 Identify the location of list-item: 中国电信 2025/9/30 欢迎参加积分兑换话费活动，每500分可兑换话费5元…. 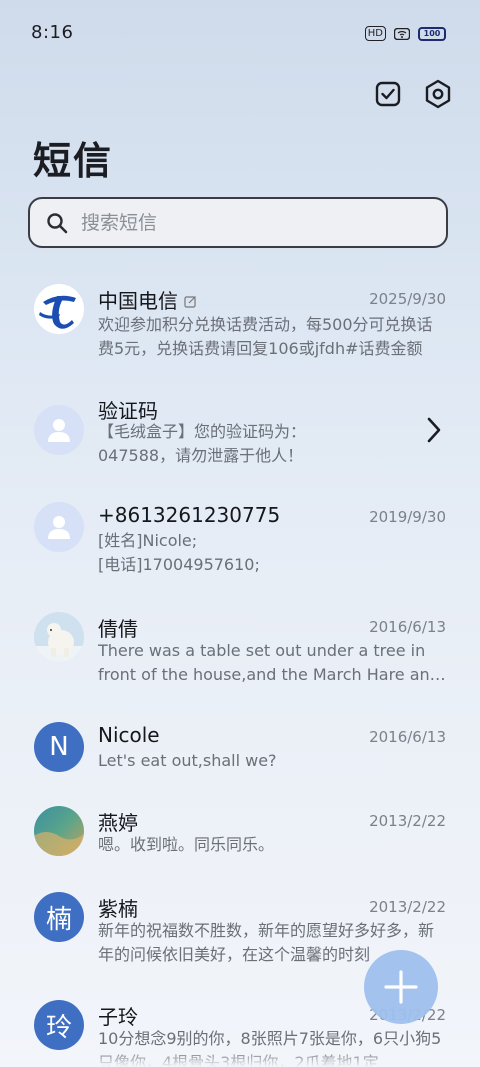
(240, 330).